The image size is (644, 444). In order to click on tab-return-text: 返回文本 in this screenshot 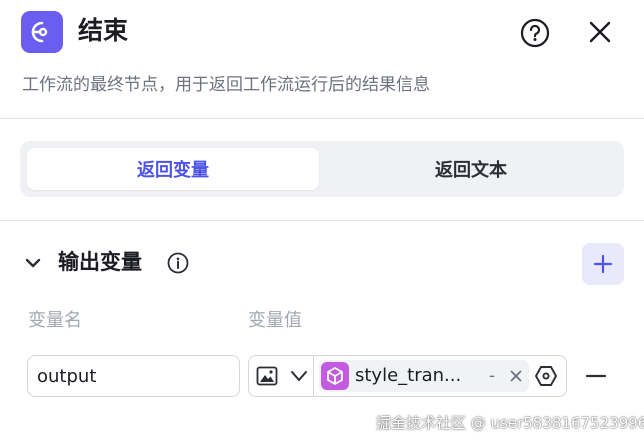, I will do `click(471, 169)`.